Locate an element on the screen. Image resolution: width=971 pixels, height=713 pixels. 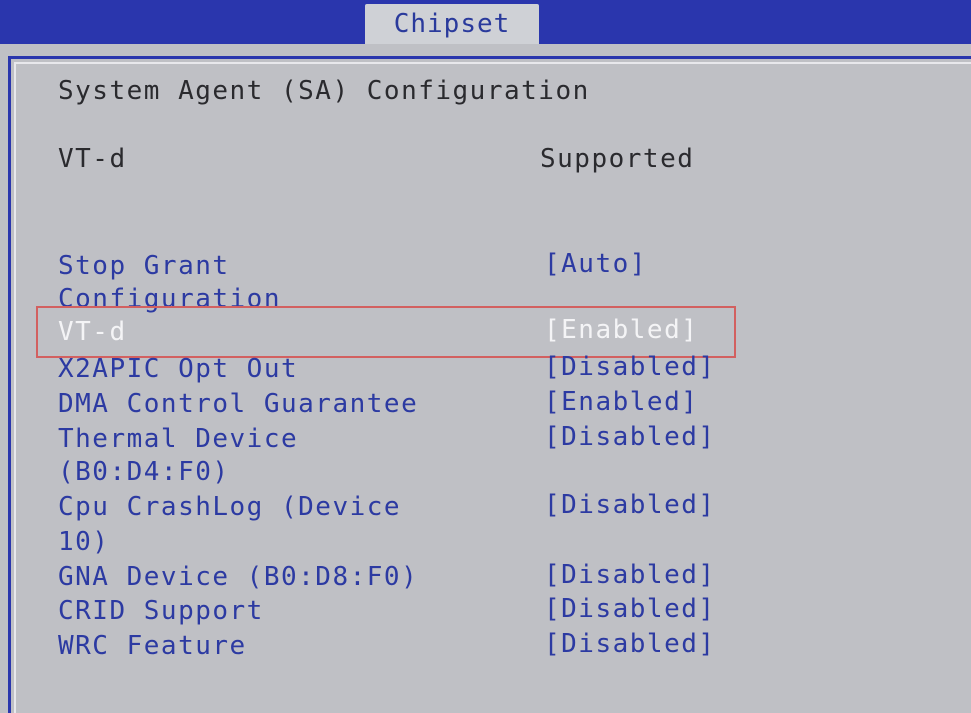
setting-wrc-label: WRC Feature is located at coordinates (152, 646).